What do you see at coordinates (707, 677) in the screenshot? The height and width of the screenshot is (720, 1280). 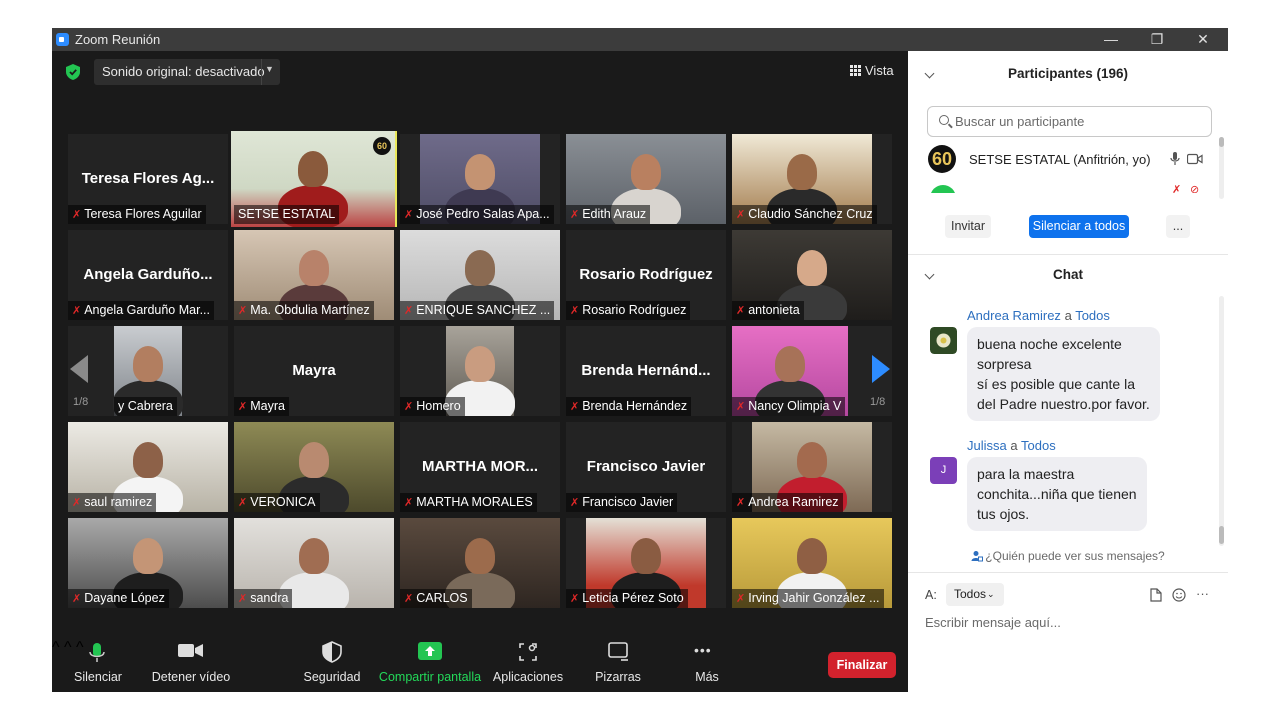 I see `more-label: Más` at bounding box center [707, 677].